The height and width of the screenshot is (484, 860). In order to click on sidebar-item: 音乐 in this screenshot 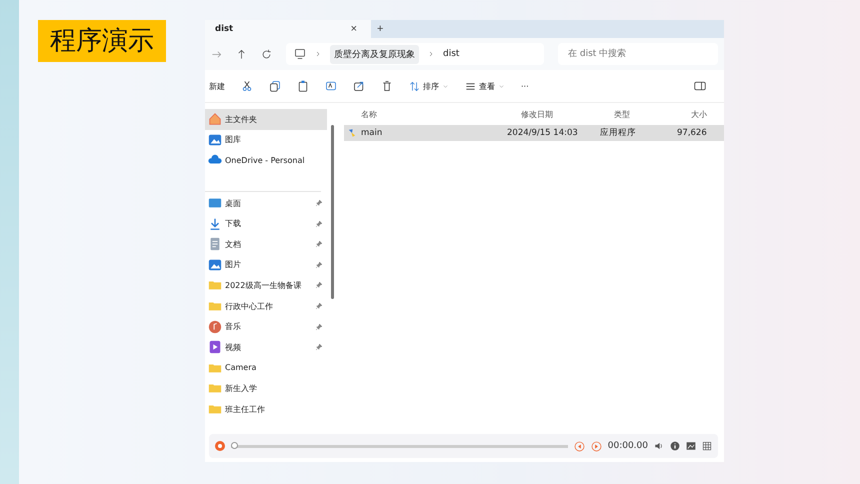, I will do `click(266, 326)`.